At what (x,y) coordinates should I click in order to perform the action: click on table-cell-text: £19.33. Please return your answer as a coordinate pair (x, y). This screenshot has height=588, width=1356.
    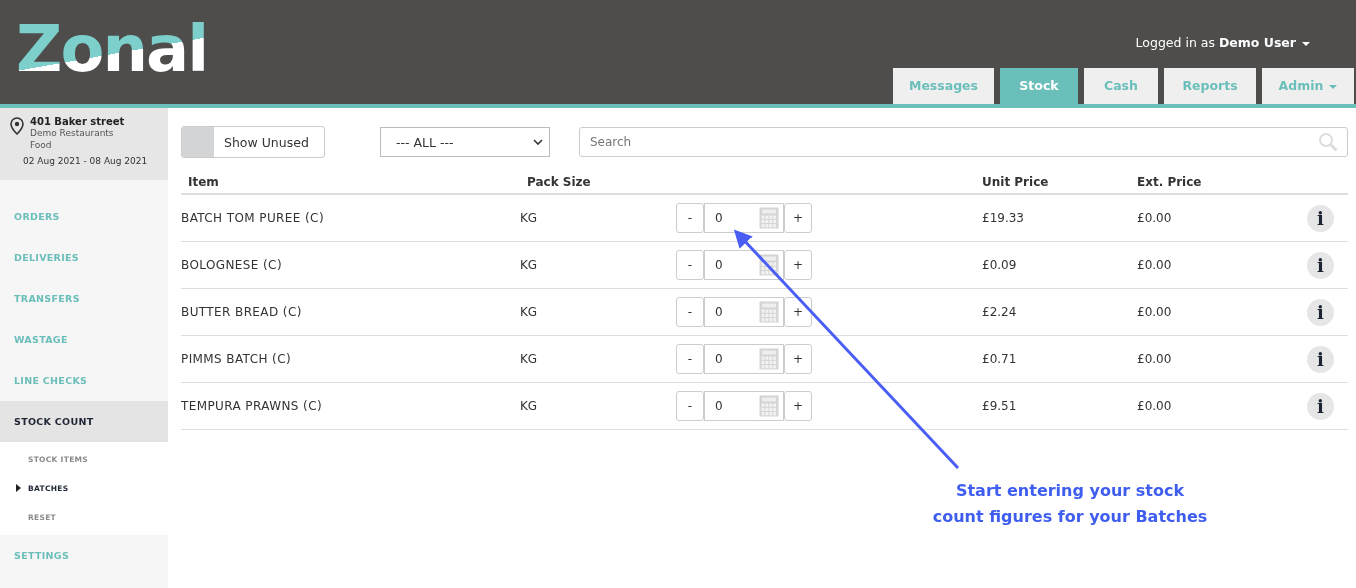
    Looking at the image, I should click on (1003, 218).